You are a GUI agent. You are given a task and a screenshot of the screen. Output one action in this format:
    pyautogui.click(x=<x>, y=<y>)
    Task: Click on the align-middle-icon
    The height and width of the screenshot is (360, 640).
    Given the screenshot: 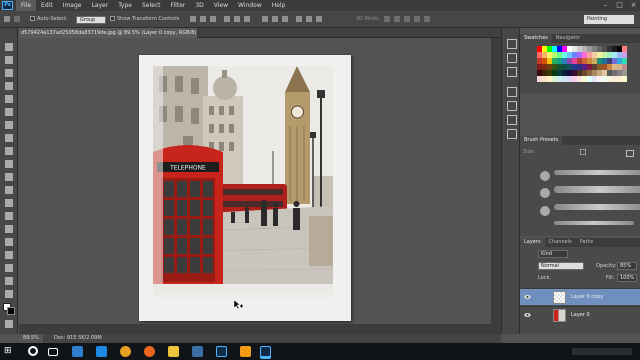 What is the action you would take?
    pyautogui.click(x=203, y=19)
    